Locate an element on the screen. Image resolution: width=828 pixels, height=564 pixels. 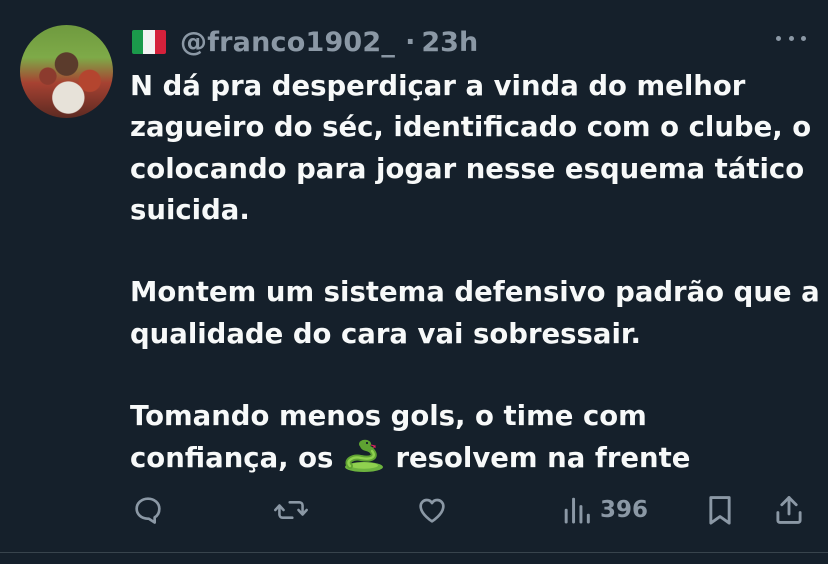
views-chart-icon is located at coordinates (577, 510).